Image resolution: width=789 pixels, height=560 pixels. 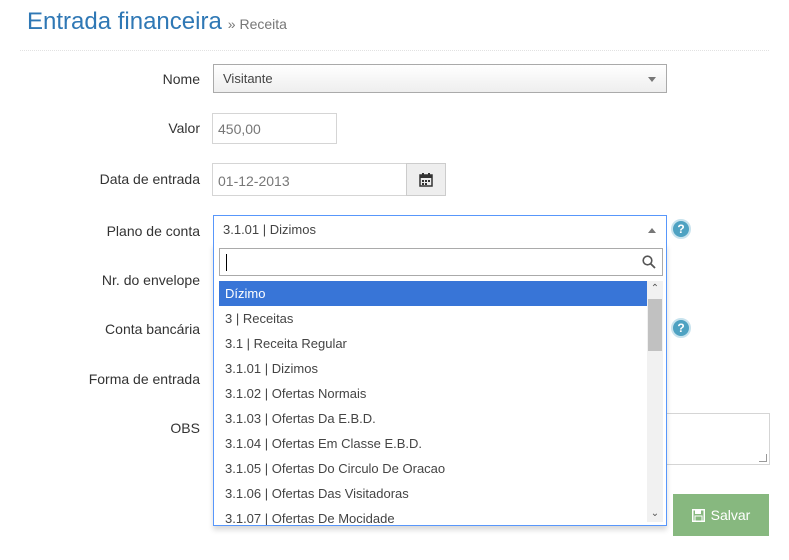 What do you see at coordinates (150, 280) in the screenshot?
I see `nr-envelope-label: Nr. do envelope` at bounding box center [150, 280].